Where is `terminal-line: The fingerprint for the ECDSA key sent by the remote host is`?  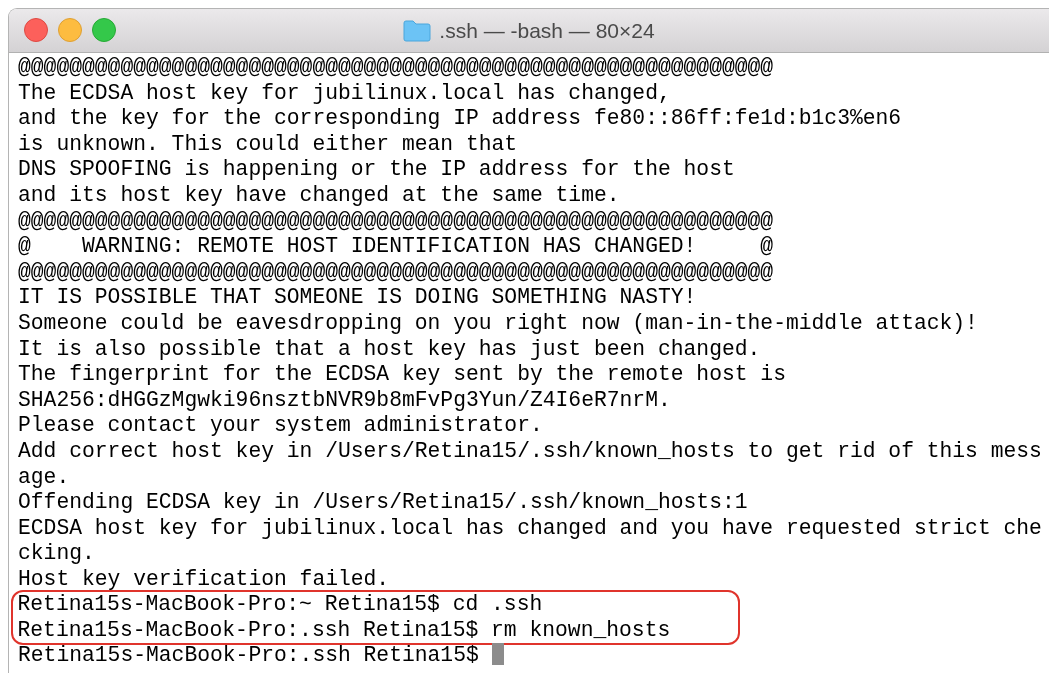 terminal-line: The fingerprint for the ECDSA key sent by the remote host is is located at coordinates (402, 374).